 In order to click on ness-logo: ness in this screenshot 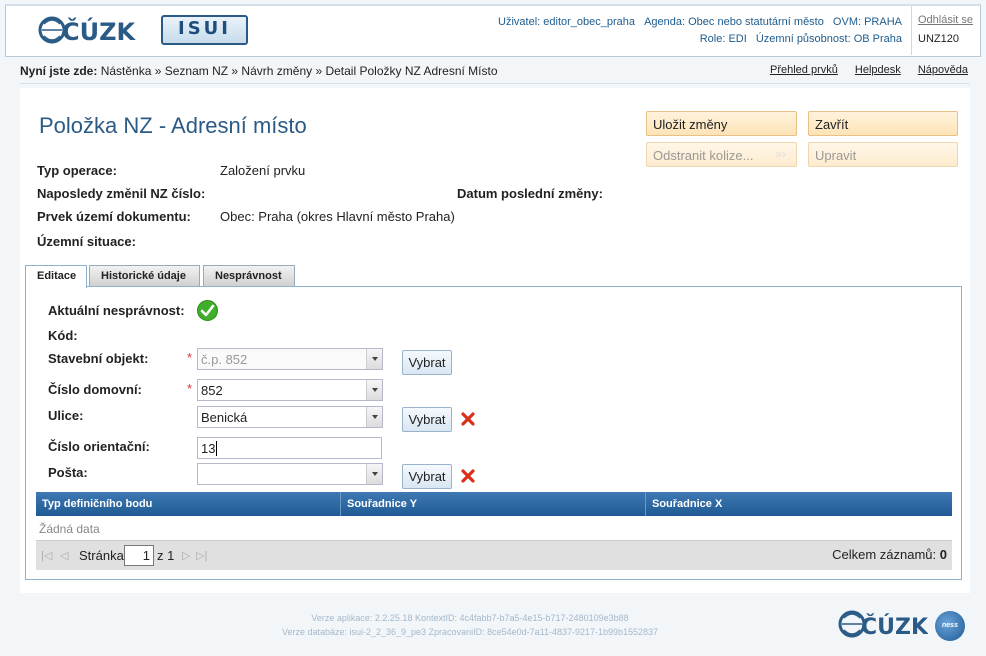, I will do `click(950, 626)`.